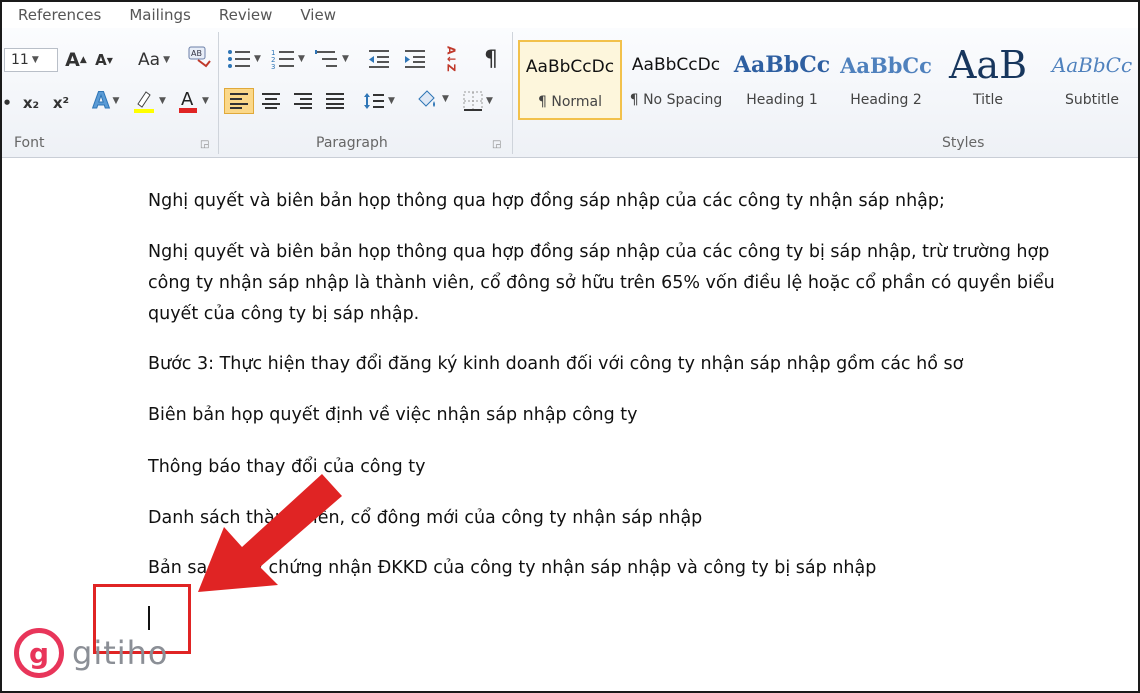 The image size is (1140, 693). I want to click on logo-mark-icon: g, so click(39, 653).